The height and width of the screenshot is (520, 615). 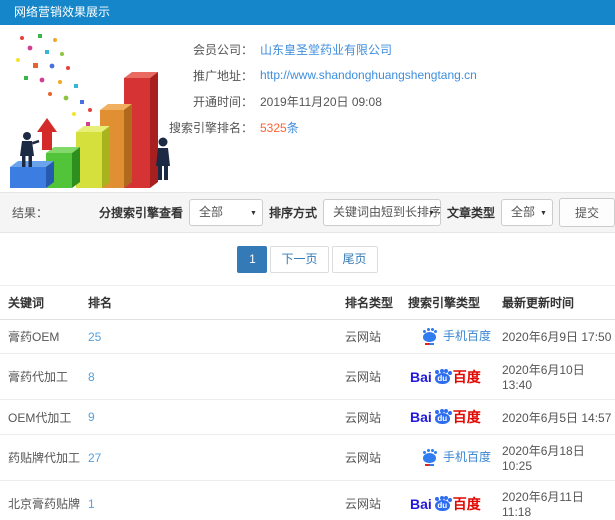 What do you see at coordinates (210, 212) in the screenshot?
I see `engine-filter-value: 全部` at bounding box center [210, 212].